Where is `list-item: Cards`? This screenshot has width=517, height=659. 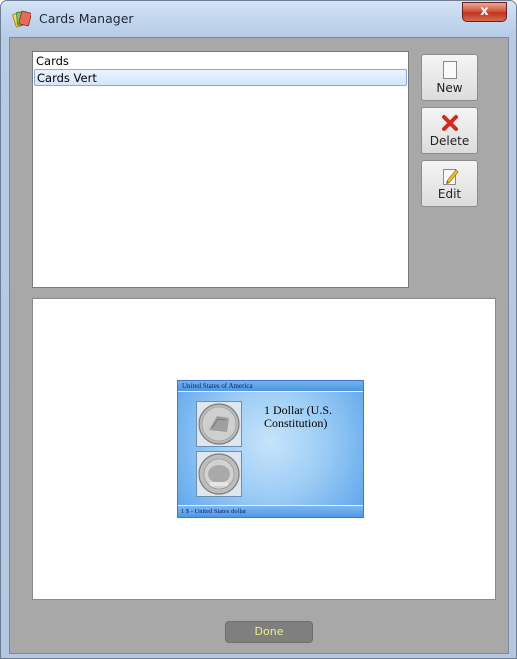 list-item: Cards is located at coordinates (220, 61).